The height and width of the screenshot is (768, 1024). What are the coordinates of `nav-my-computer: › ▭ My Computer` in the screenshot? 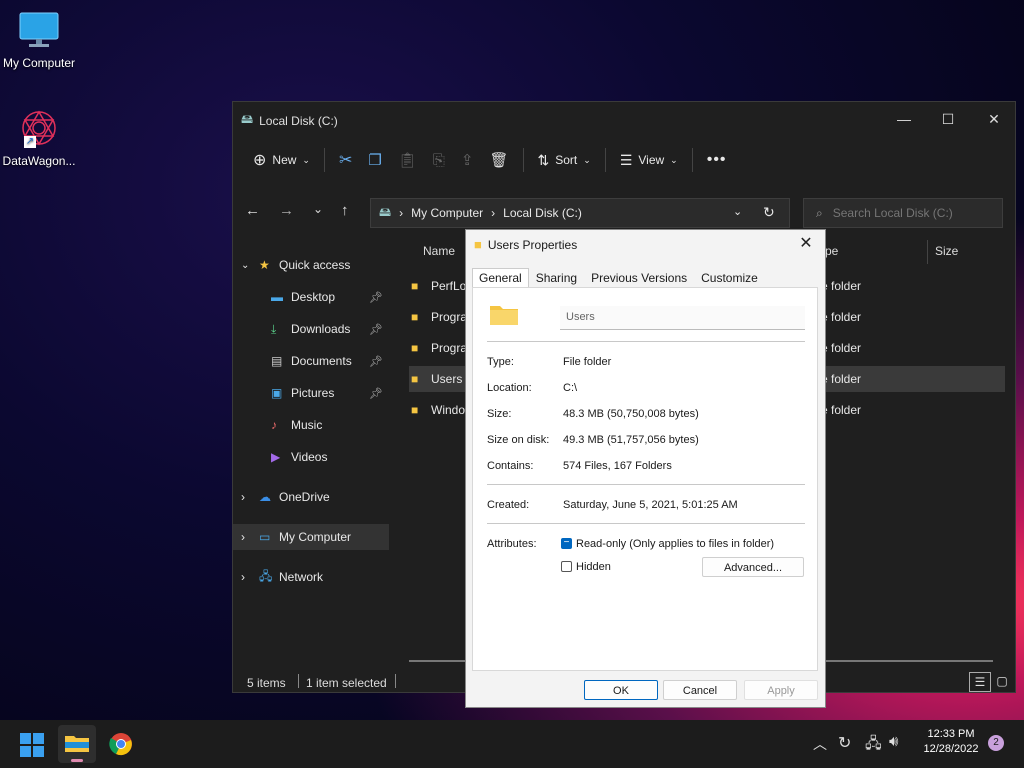 It's located at (311, 537).